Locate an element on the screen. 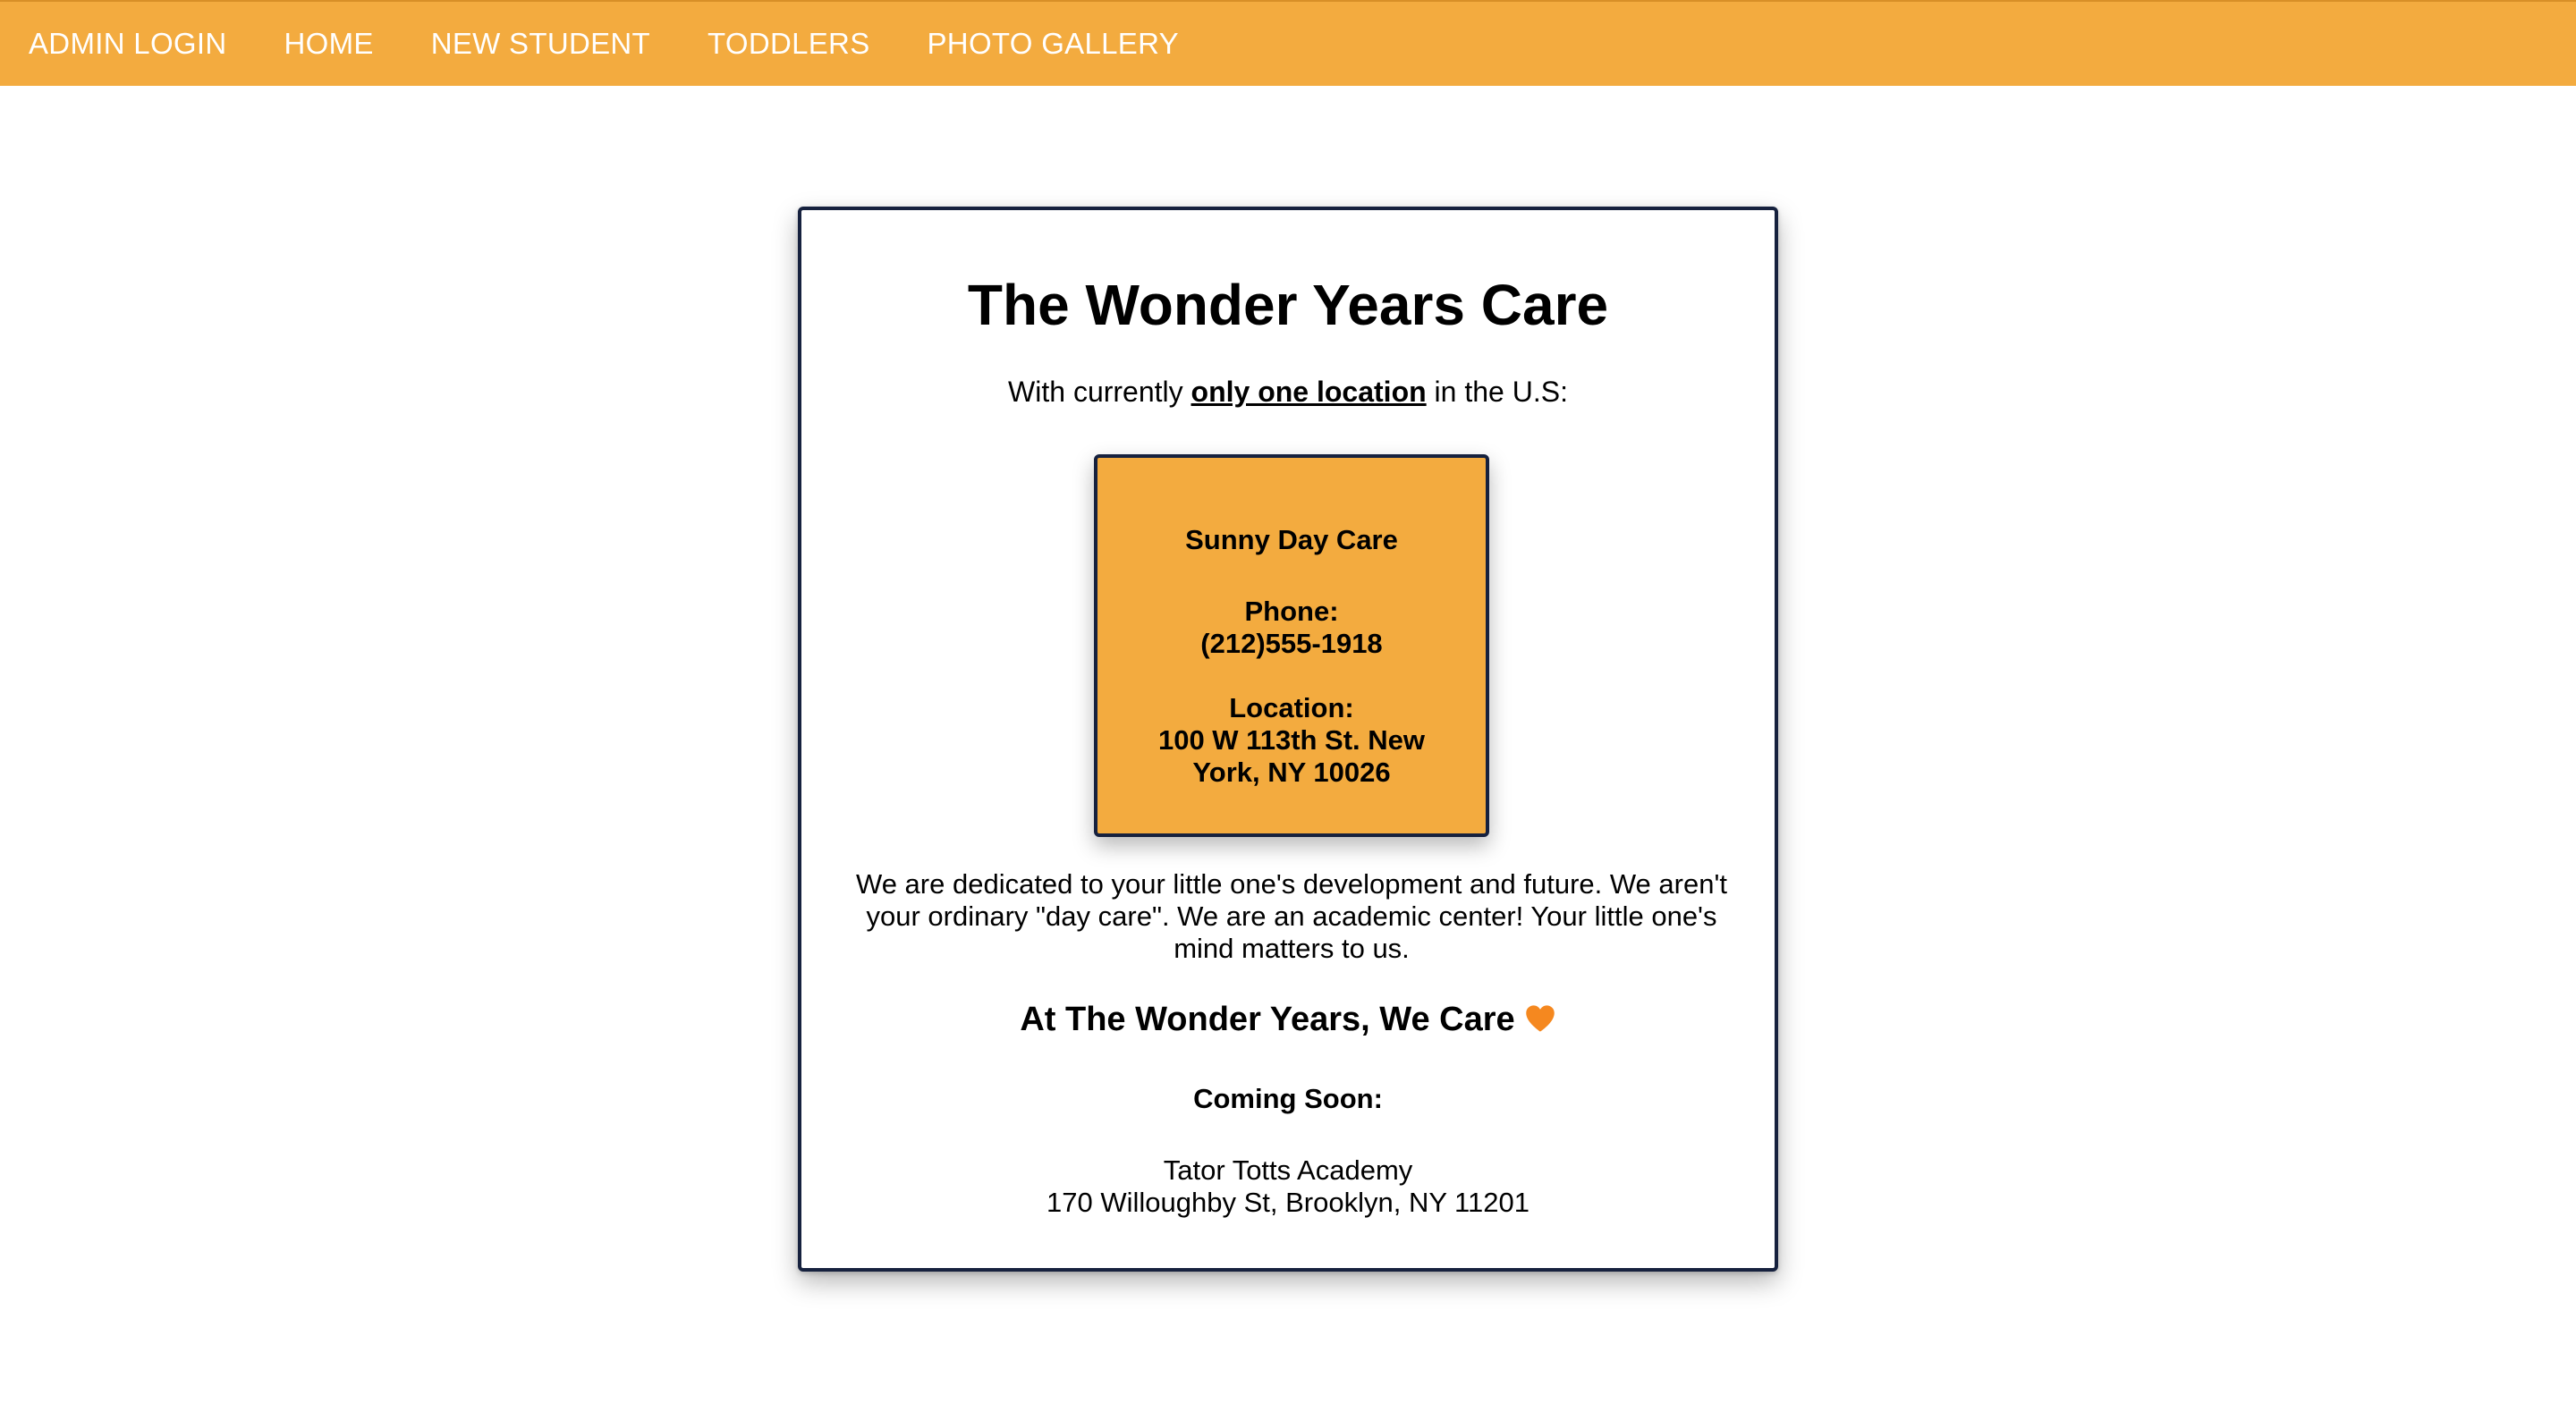 The image size is (2576, 1412). nav-home: HOME is located at coordinates (329, 44).